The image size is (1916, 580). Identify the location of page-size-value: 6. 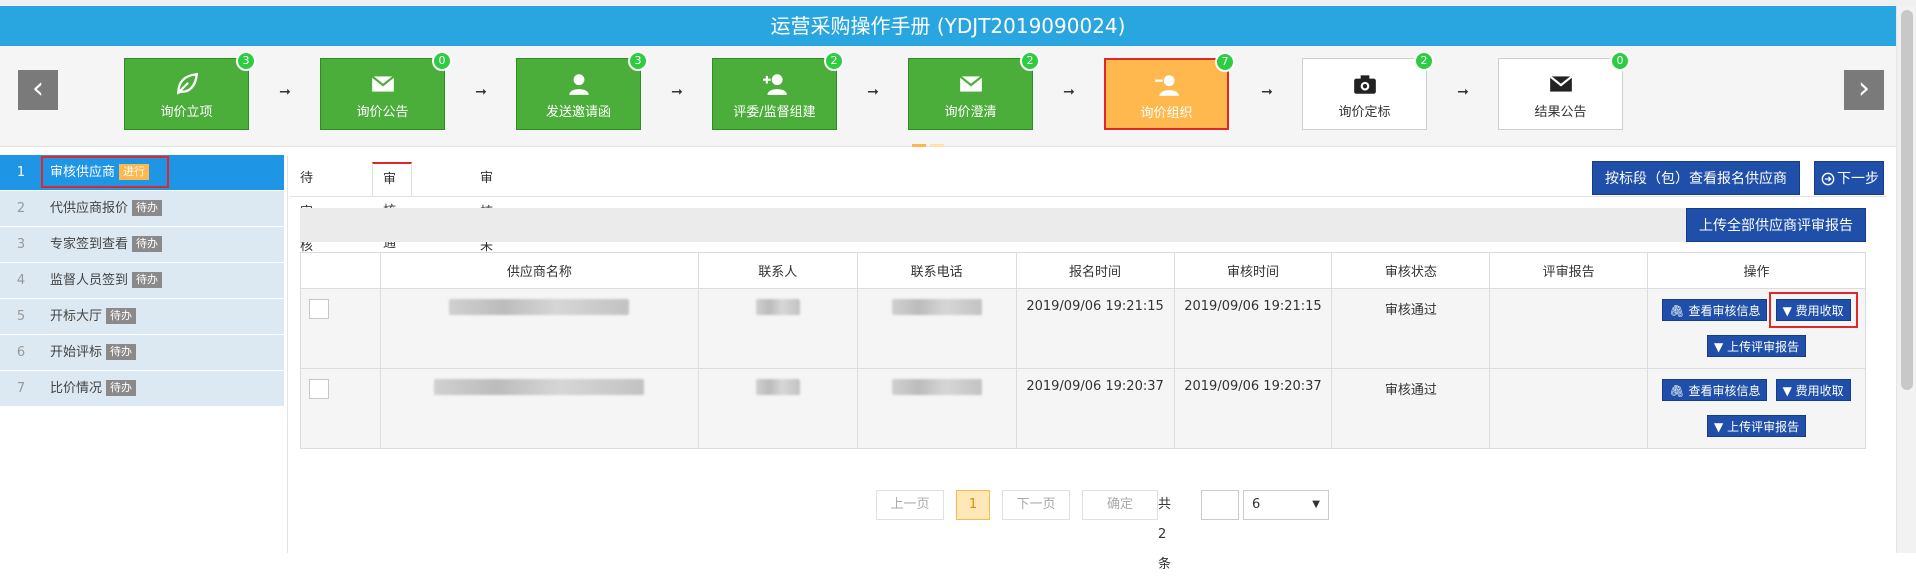
(1256, 504).